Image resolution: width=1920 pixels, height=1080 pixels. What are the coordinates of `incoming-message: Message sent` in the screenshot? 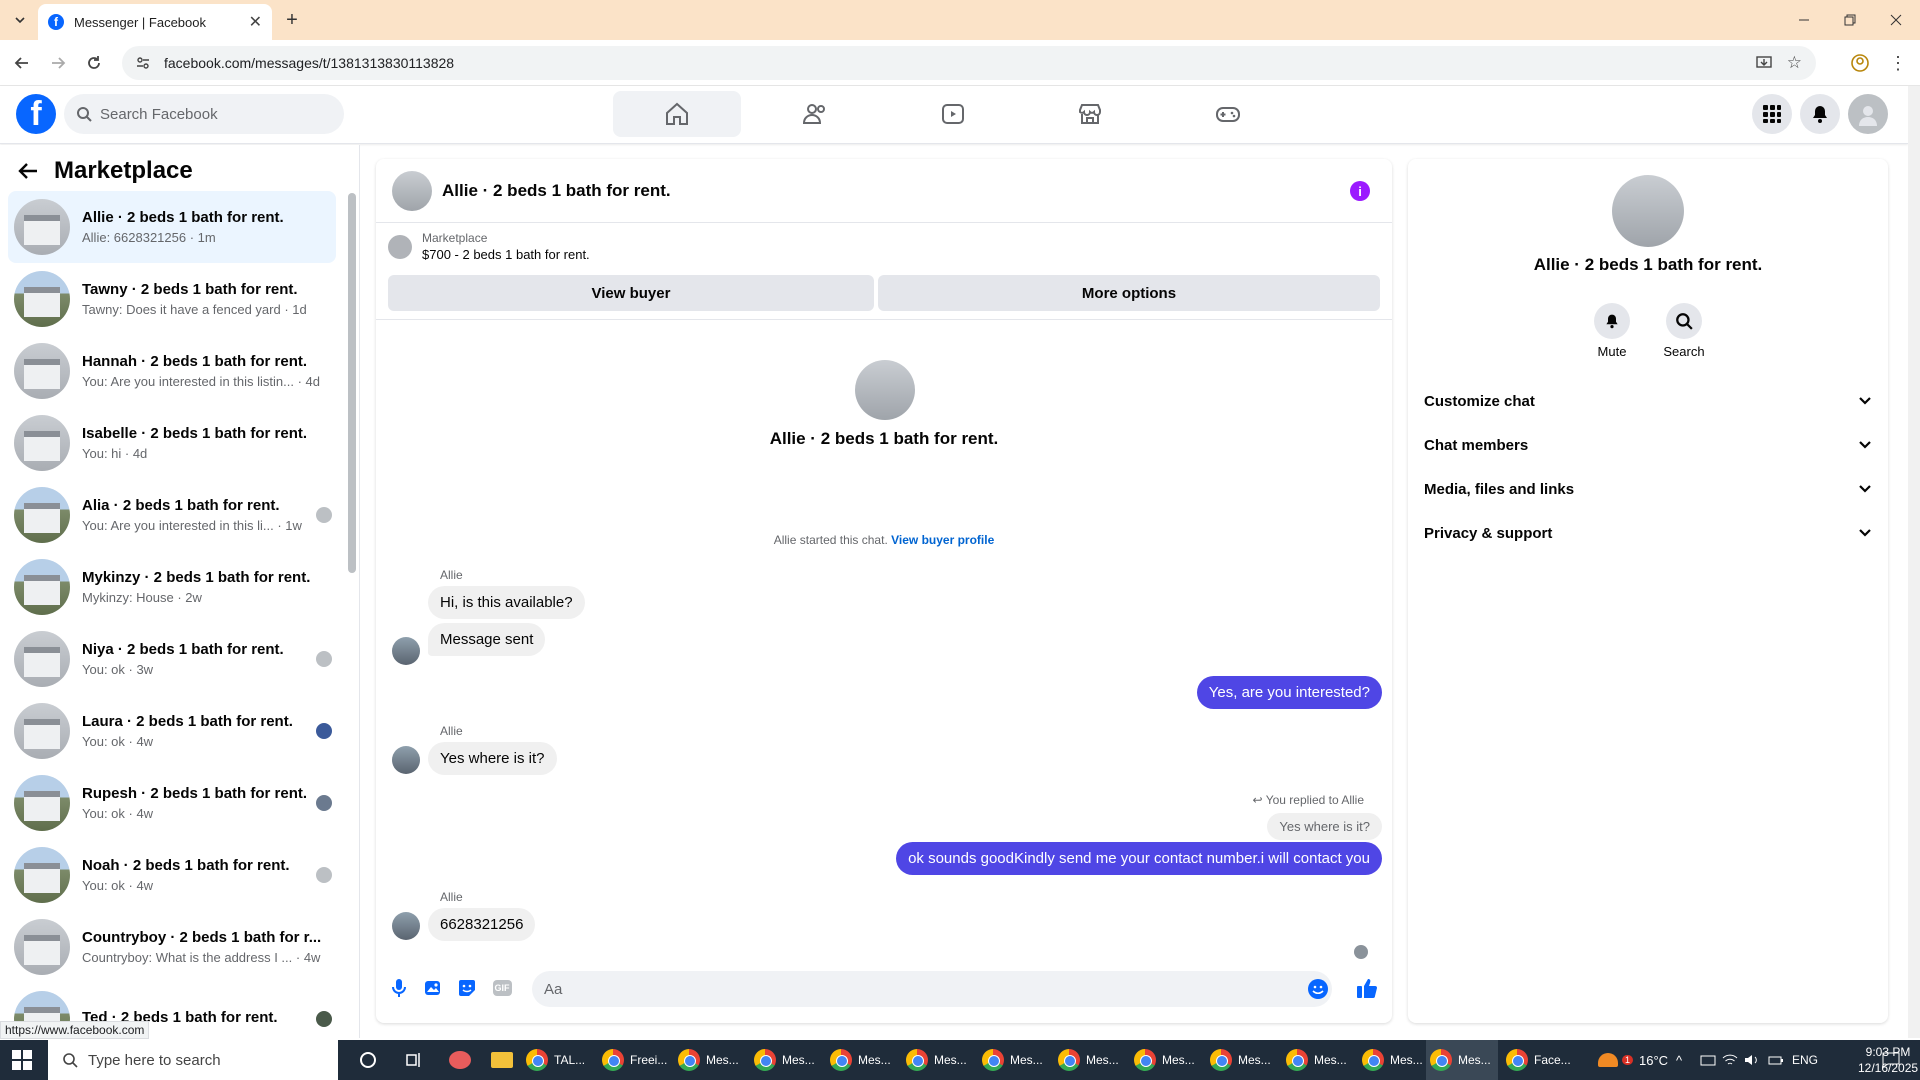 It's located at (487, 639).